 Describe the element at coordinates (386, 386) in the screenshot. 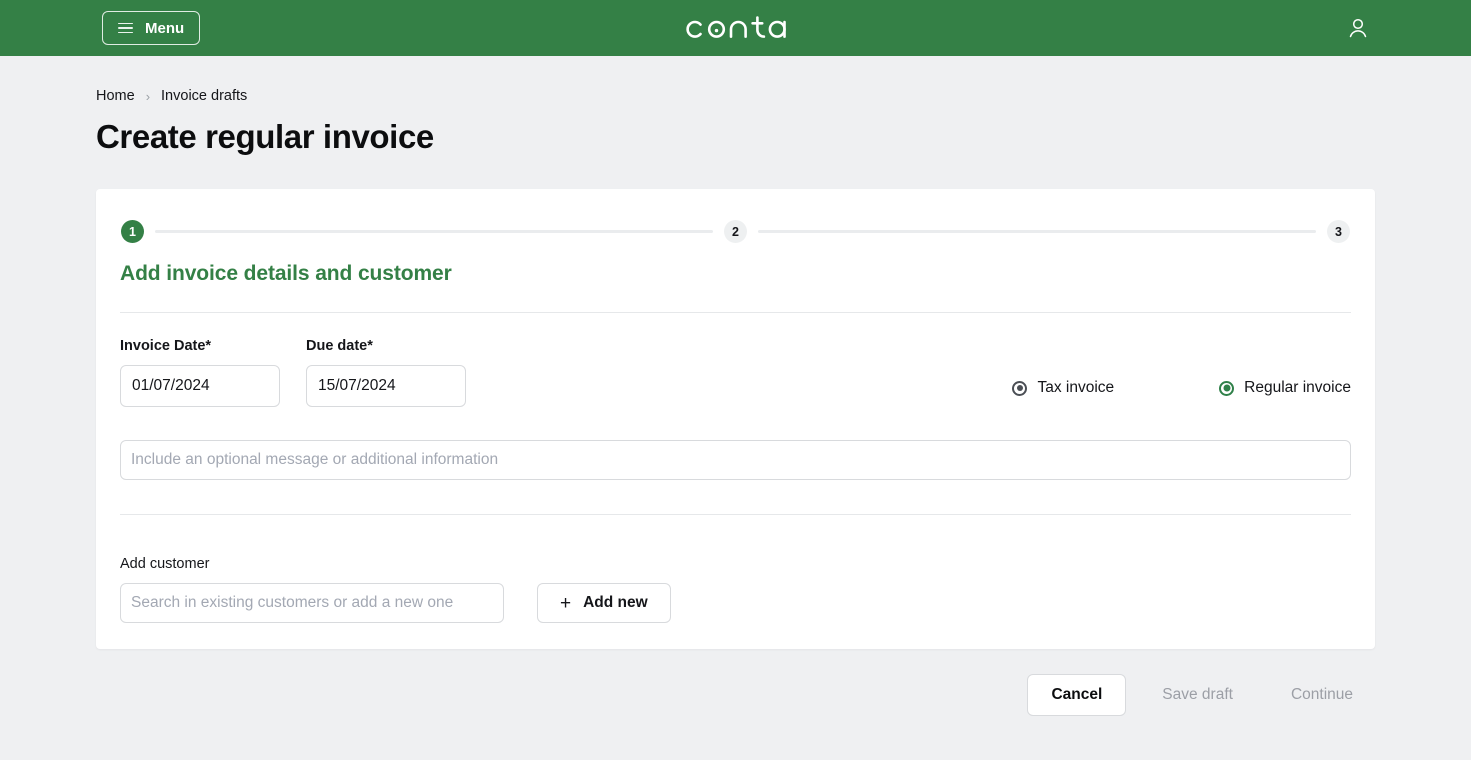

I see `due-date-input` at that location.